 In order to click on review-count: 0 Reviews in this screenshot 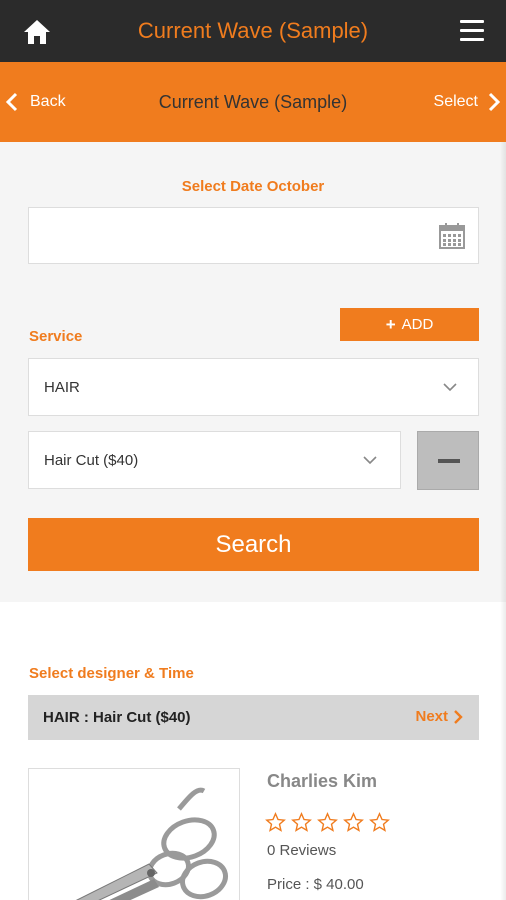, I will do `click(302, 850)`.